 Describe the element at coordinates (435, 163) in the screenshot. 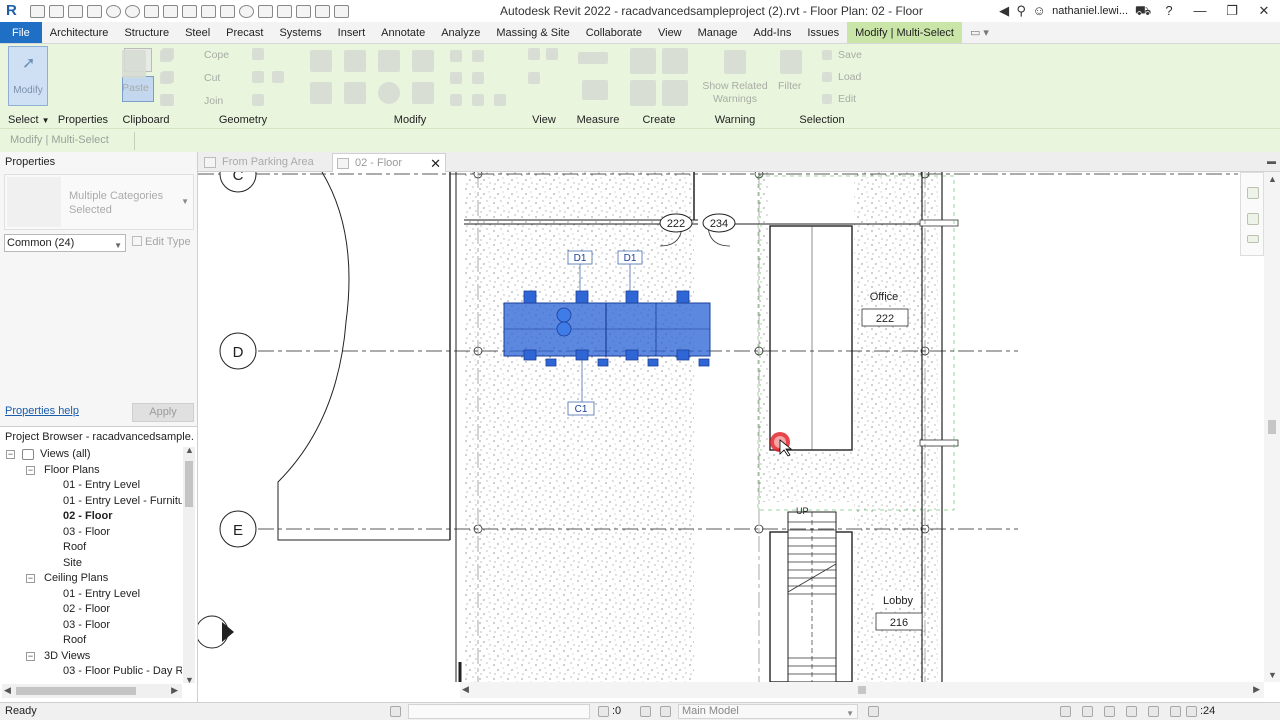

I see `close-icon: ✕` at that location.